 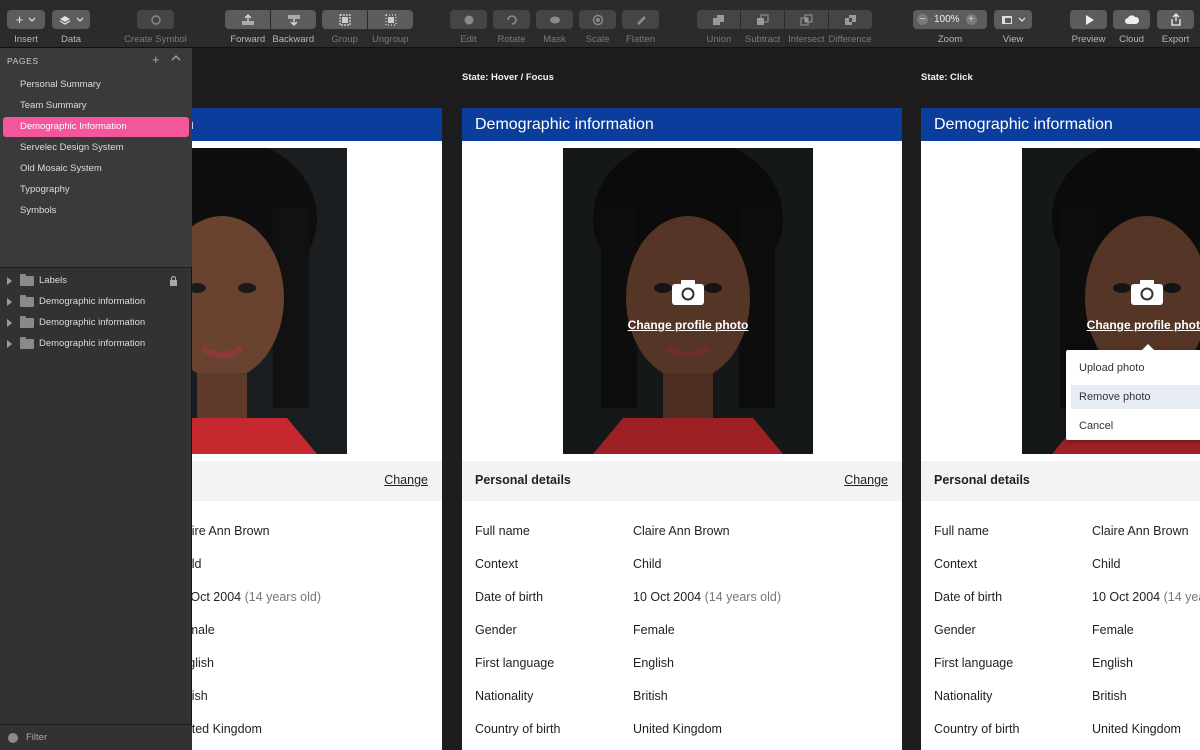 What do you see at coordinates (96, 737) in the screenshot?
I see `filter-bar: Filter` at bounding box center [96, 737].